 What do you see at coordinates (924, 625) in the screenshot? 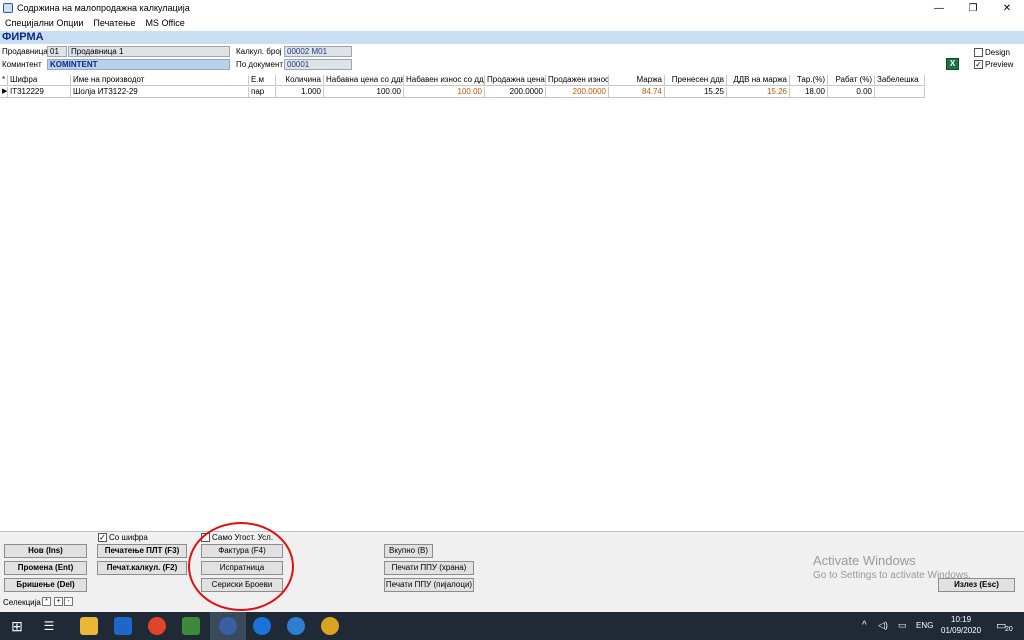
I see `language-indicator: ENG` at bounding box center [924, 625].